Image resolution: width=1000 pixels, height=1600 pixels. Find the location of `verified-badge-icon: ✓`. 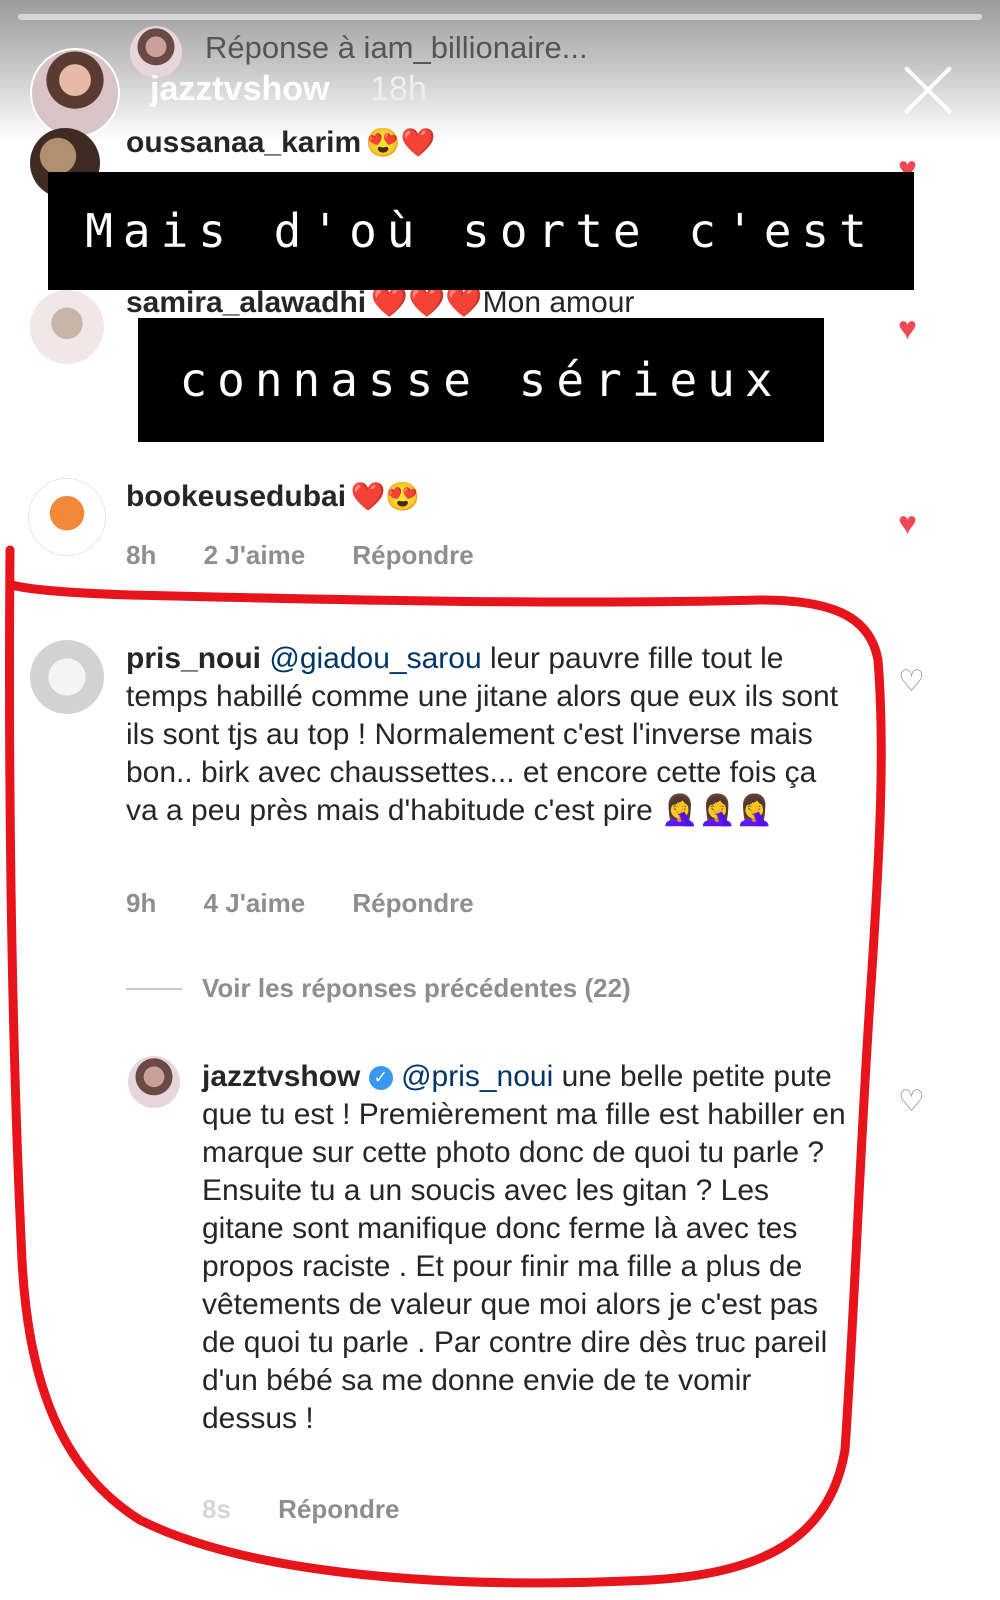

verified-badge-icon: ✓ is located at coordinates (380, 1078).